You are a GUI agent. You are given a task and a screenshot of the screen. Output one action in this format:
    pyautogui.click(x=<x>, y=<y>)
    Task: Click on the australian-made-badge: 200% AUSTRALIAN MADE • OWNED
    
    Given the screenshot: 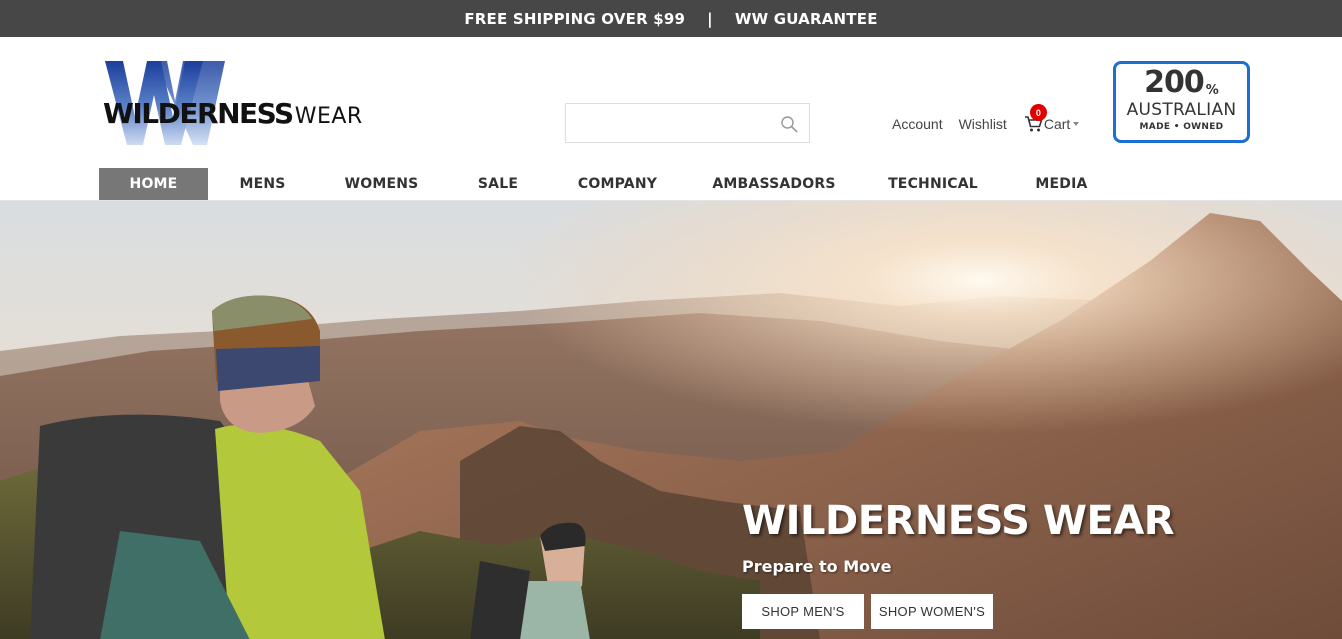 What is the action you would take?
    pyautogui.click(x=1181, y=102)
    